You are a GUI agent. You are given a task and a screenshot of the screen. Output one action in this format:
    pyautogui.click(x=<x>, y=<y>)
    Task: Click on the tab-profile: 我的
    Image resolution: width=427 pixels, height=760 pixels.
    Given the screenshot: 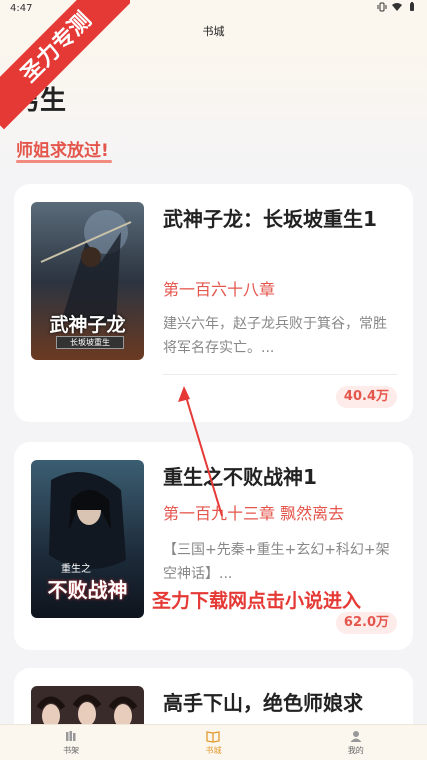 What is the action you would take?
    pyautogui.click(x=356, y=742)
    